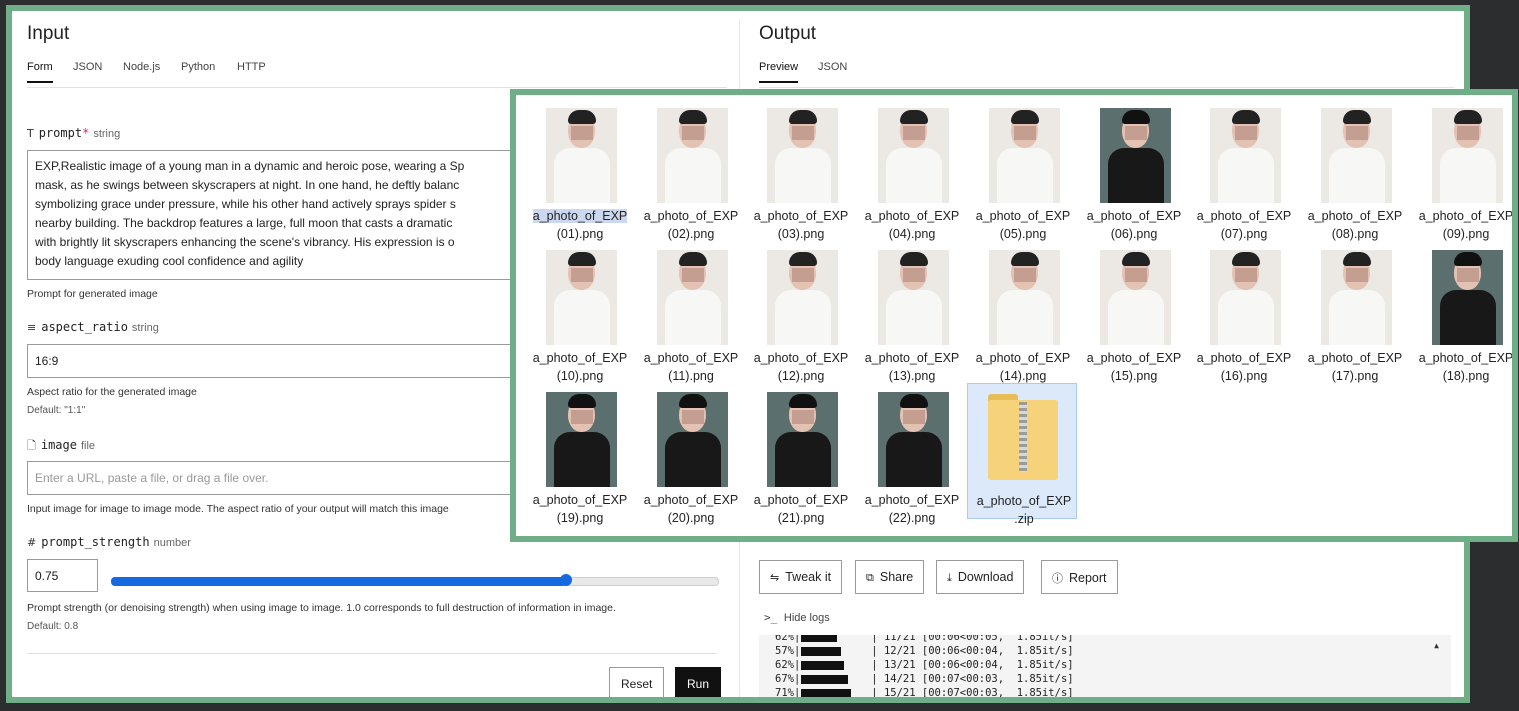 The width and height of the screenshot is (1519, 711). What do you see at coordinates (788, 33) in the screenshot?
I see `output-title: Output` at bounding box center [788, 33].